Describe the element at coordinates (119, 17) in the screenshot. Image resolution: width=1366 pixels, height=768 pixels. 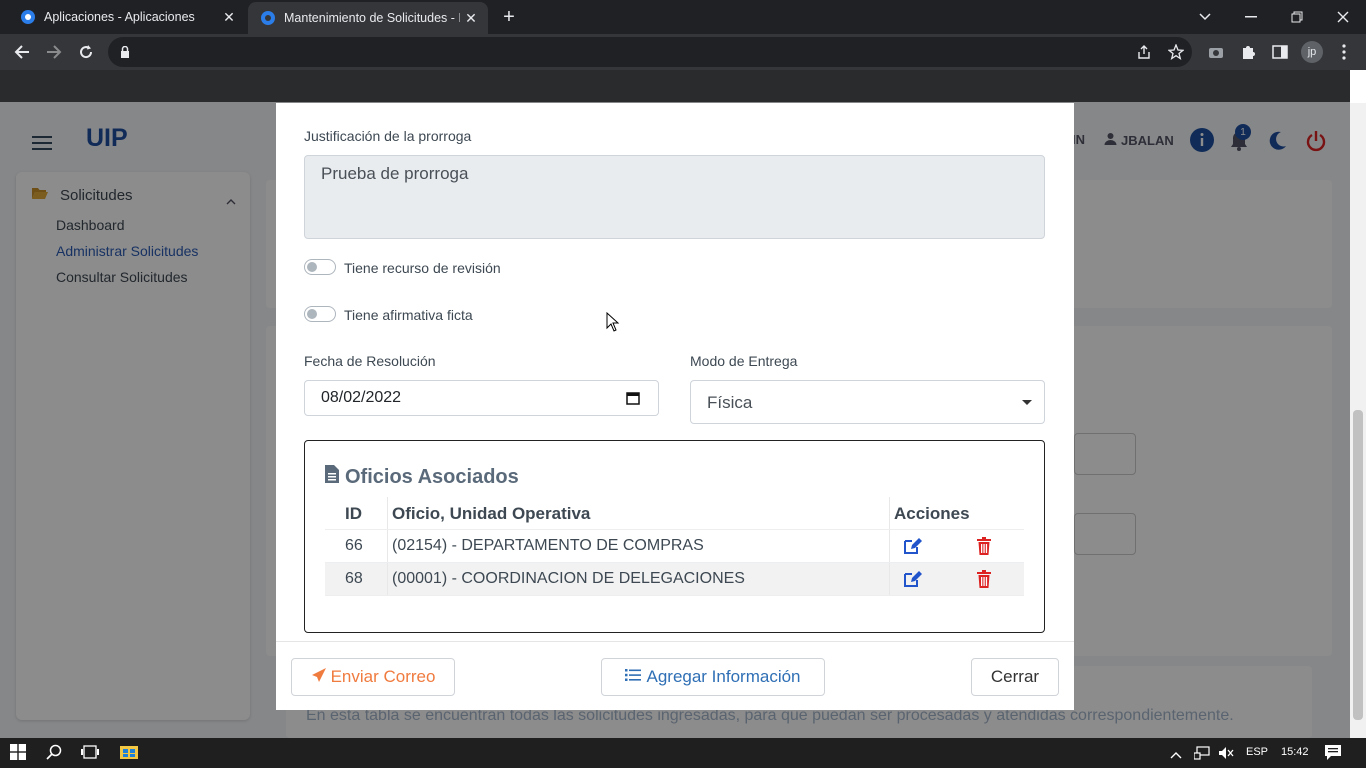
I see `tab-title: Aplicaciones - Aplicaciones` at that location.